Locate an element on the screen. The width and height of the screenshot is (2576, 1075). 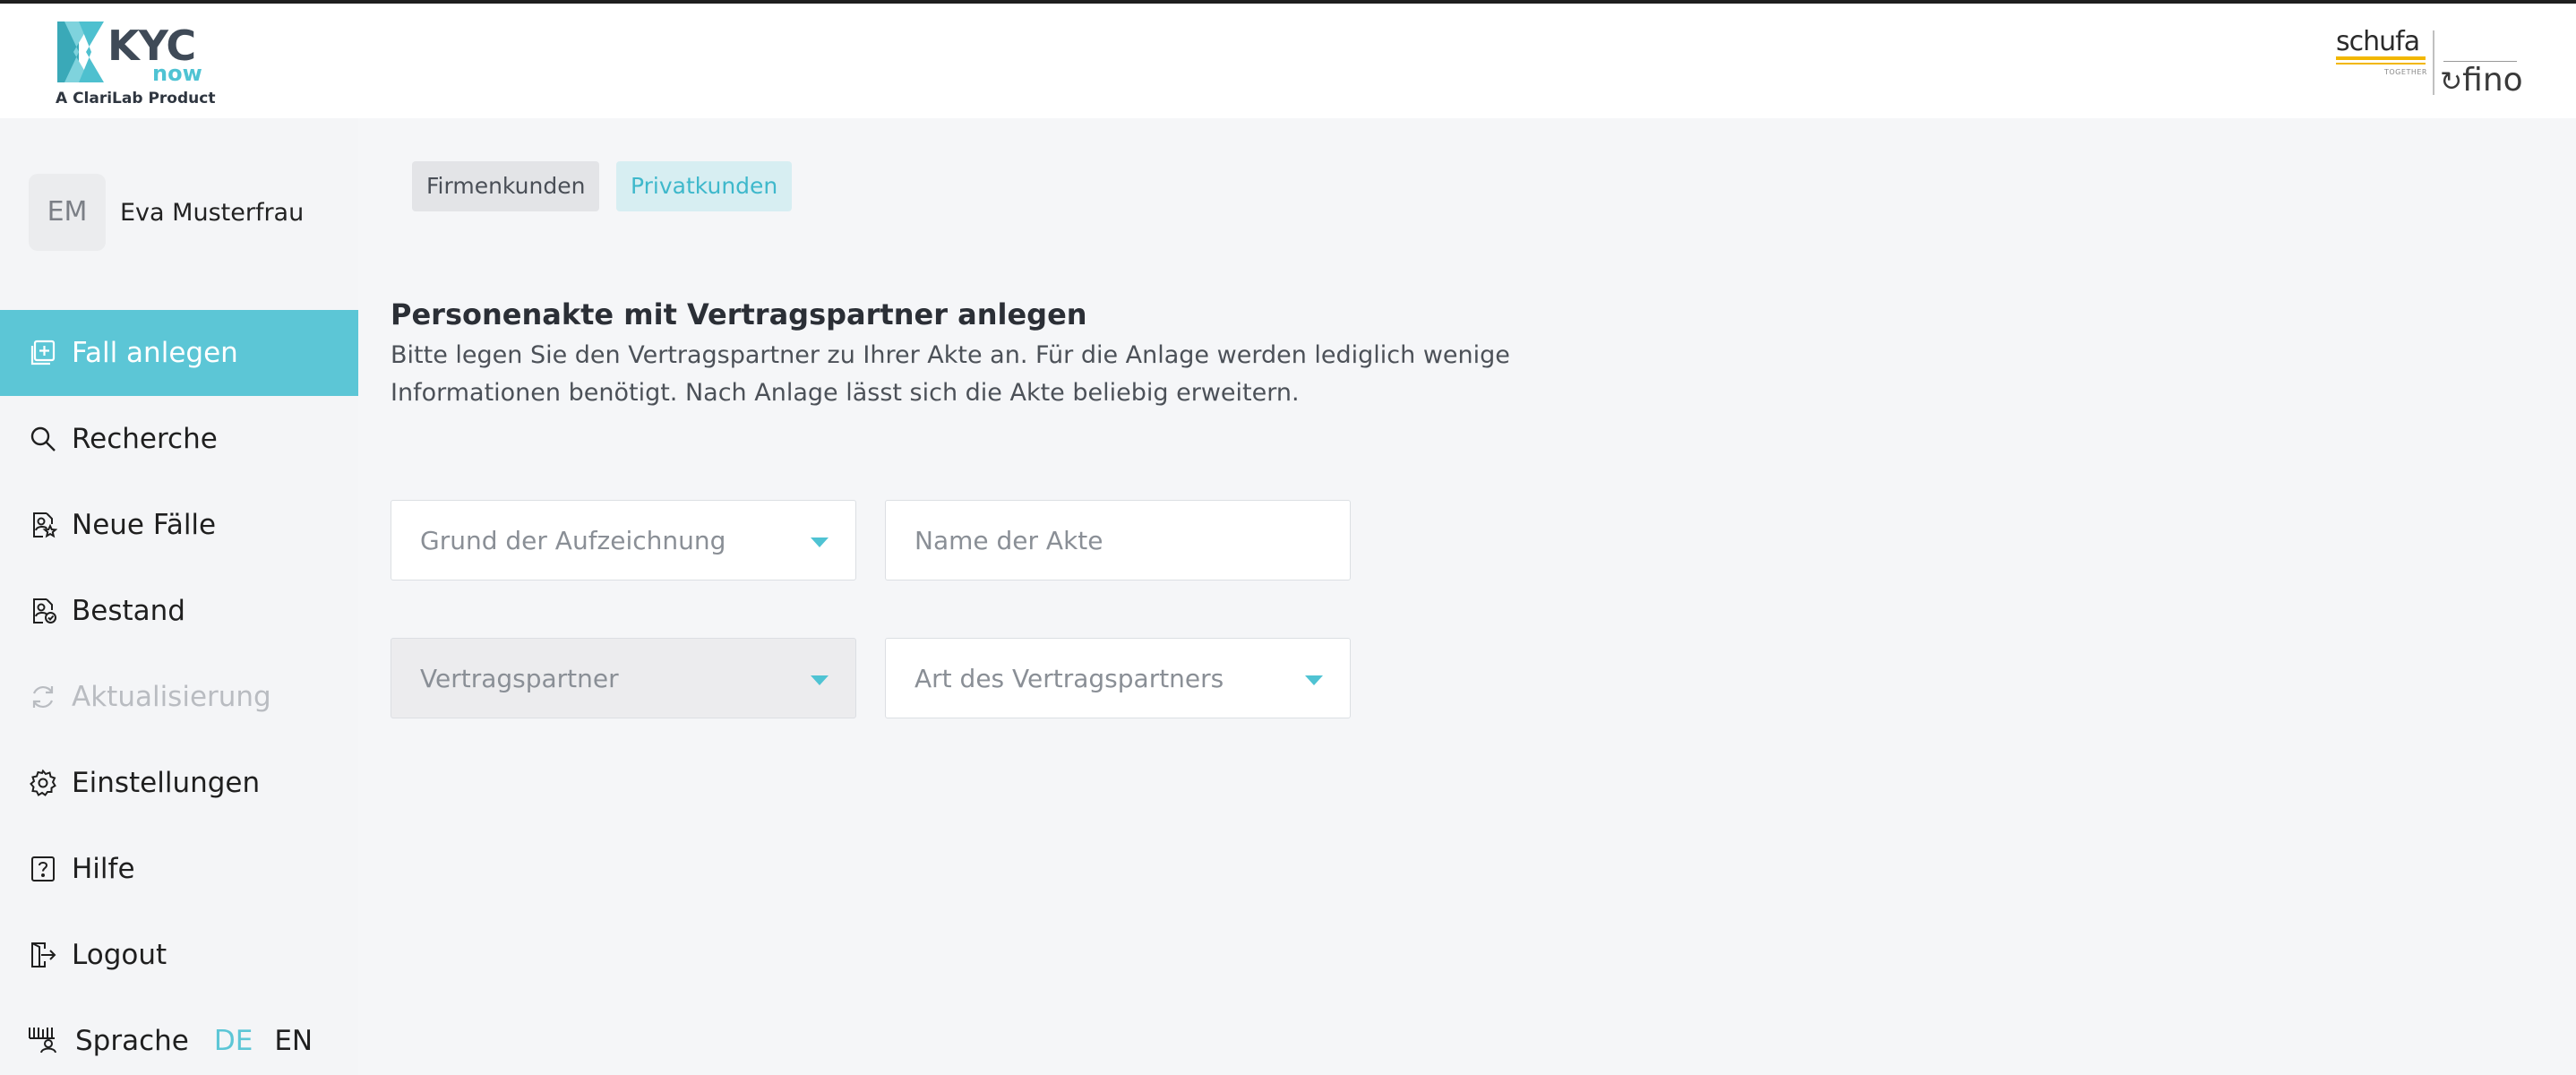
sidebar-item-einstellungen: Einstellungen is located at coordinates (179, 783).